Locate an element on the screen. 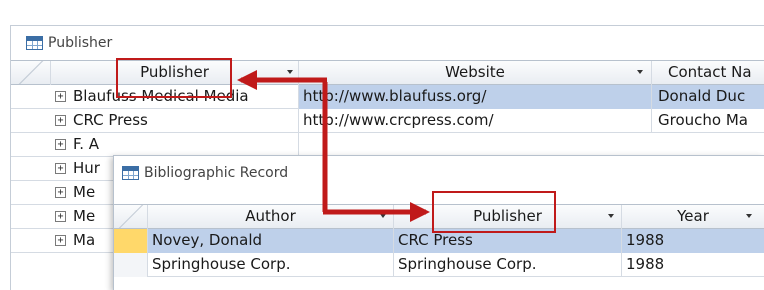 The height and width of the screenshot is (290, 764). author-cell: Novey, Donald is located at coordinates (271, 241).